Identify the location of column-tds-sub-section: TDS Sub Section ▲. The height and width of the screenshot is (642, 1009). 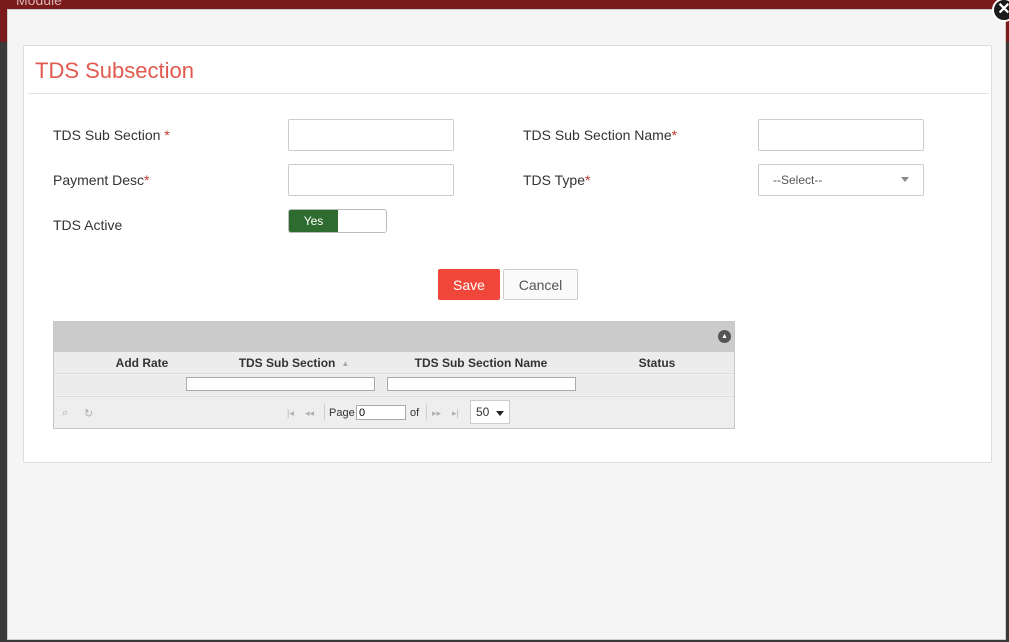
(294, 363).